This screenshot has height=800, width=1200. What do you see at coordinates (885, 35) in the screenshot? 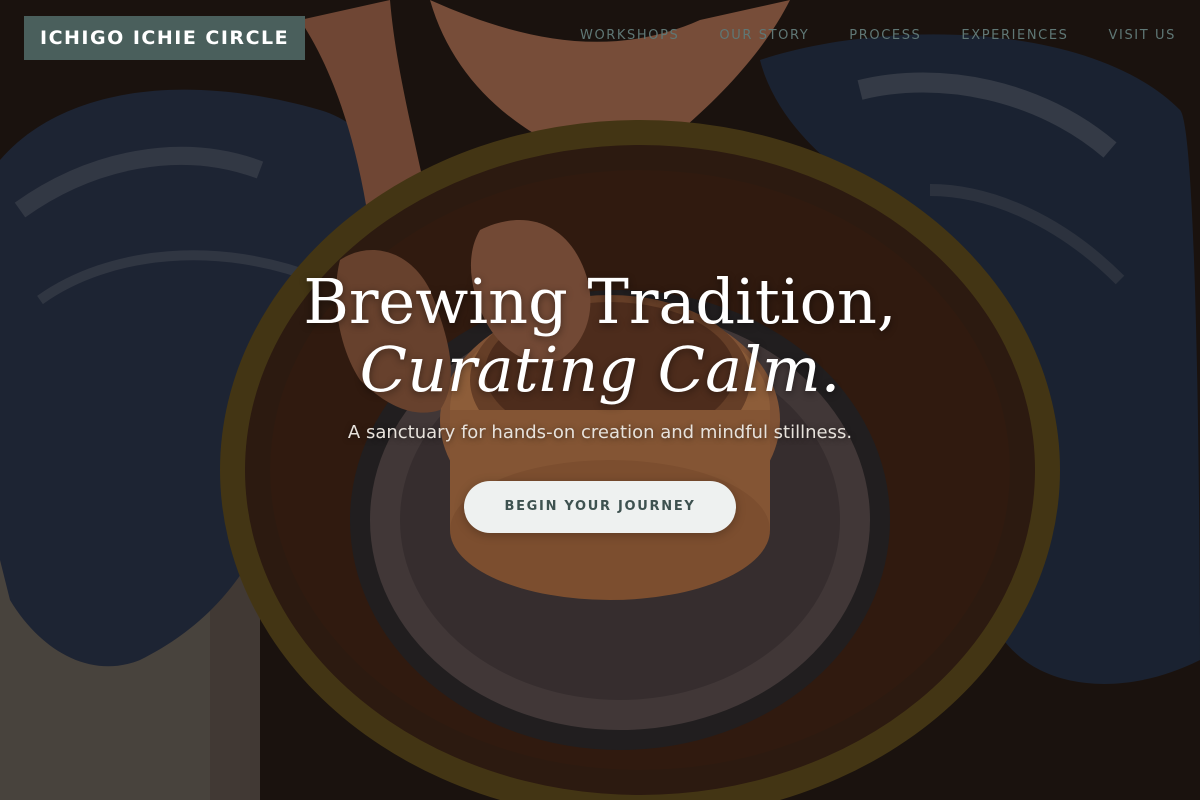
I see `nav-item-process: PROCESS` at bounding box center [885, 35].